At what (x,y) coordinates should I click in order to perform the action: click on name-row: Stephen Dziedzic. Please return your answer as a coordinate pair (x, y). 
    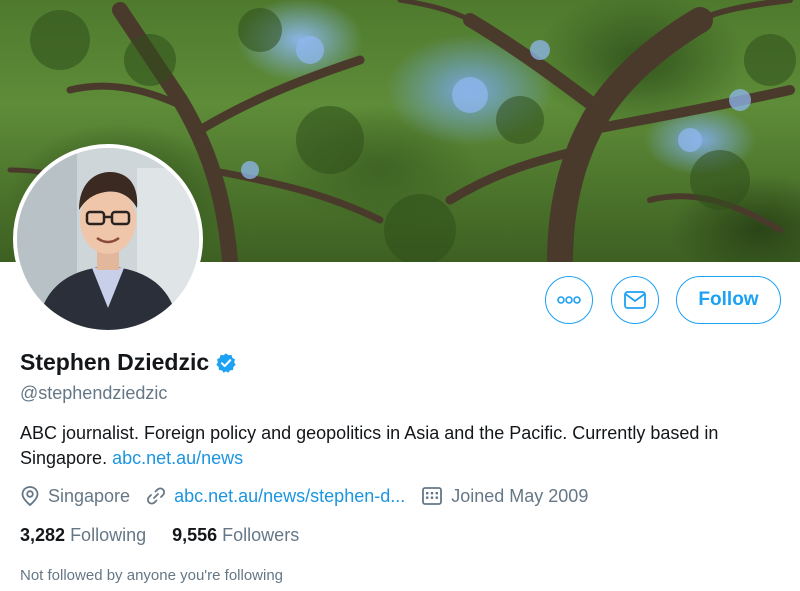
    Looking at the image, I should click on (128, 362).